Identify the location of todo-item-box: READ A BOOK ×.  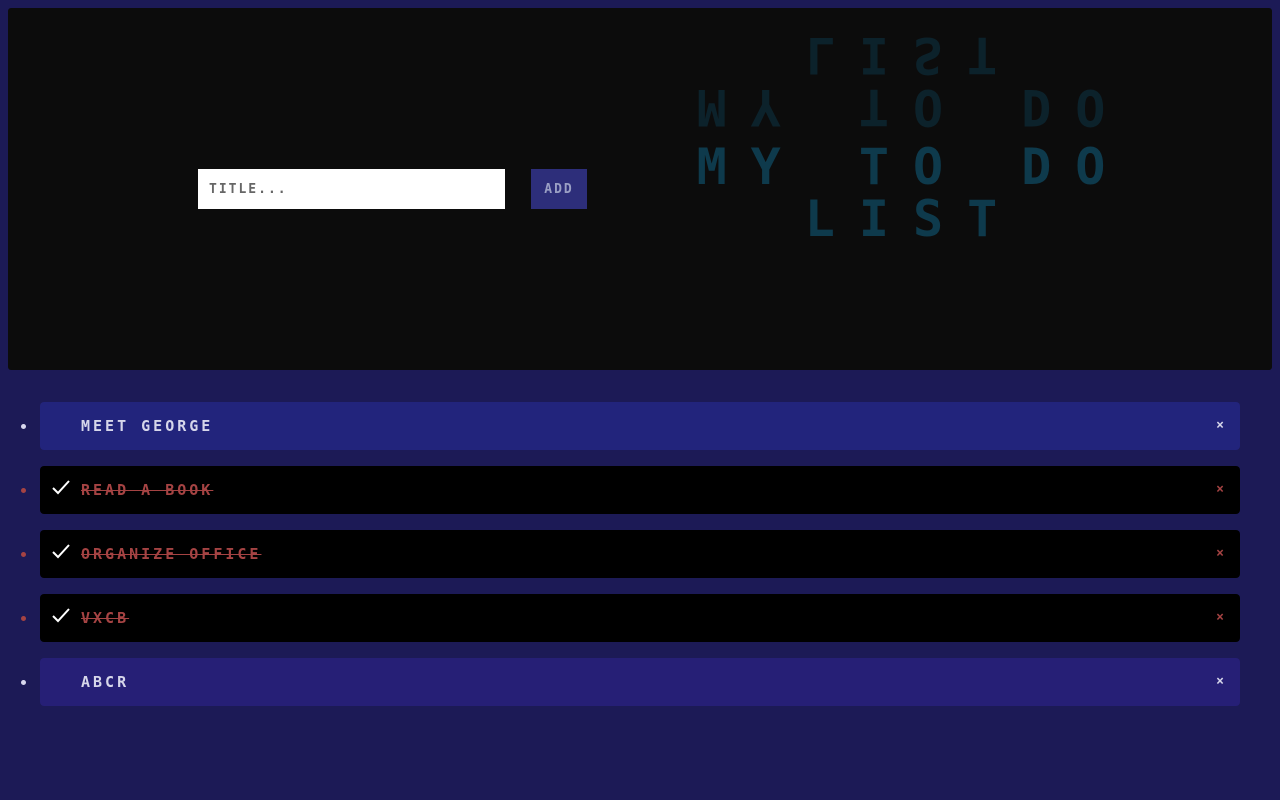
(640, 490).